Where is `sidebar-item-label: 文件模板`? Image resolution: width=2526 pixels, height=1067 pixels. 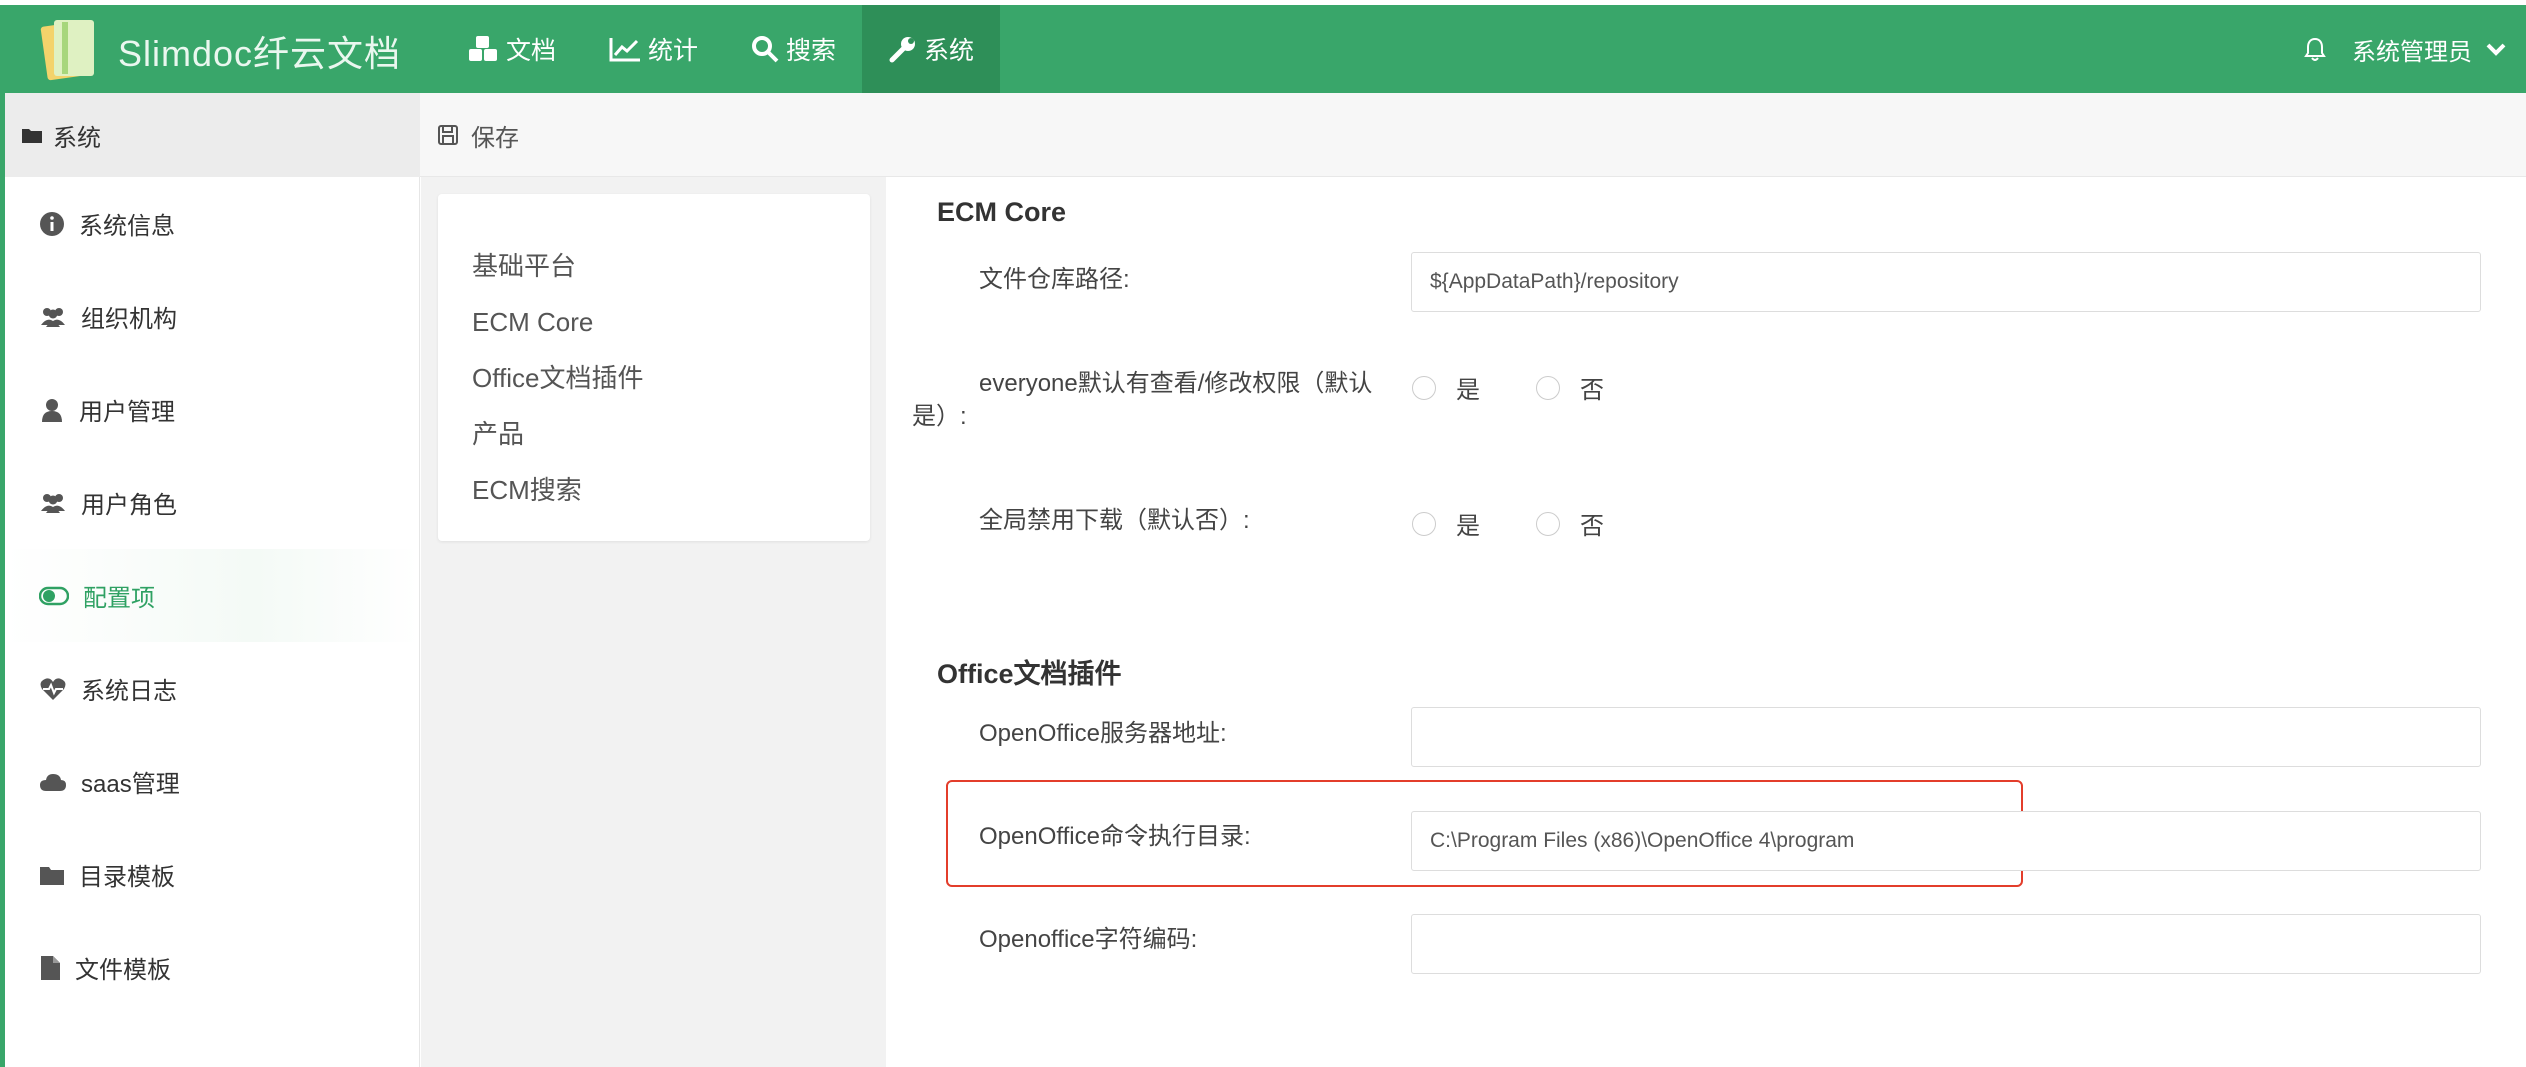
sidebar-item-label: 文件模板 is located at coordinates (123, 970).